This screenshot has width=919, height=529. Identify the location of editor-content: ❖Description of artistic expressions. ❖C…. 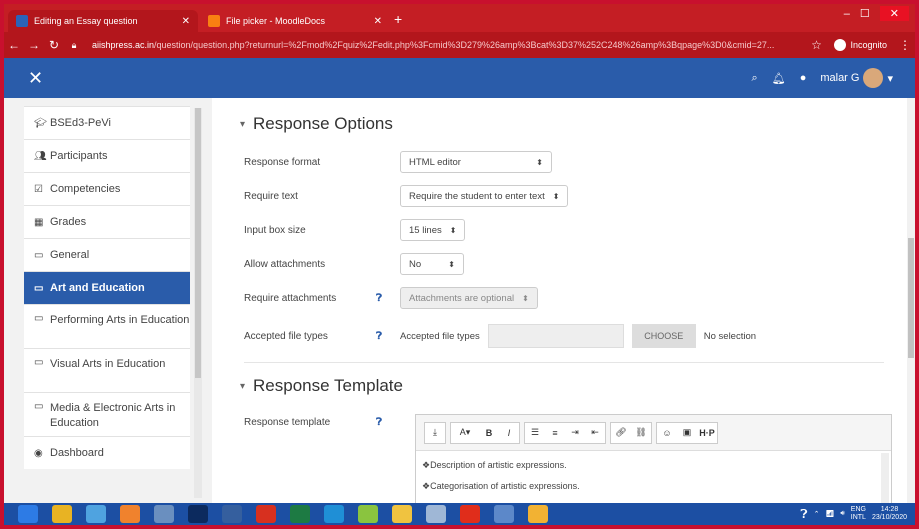
(653, 476).